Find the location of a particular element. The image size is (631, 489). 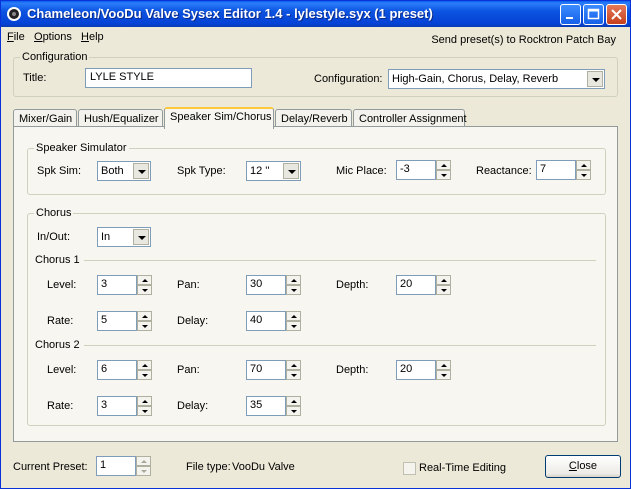

chorus2-depth-field: 20 is located at coordinates (416, 370).